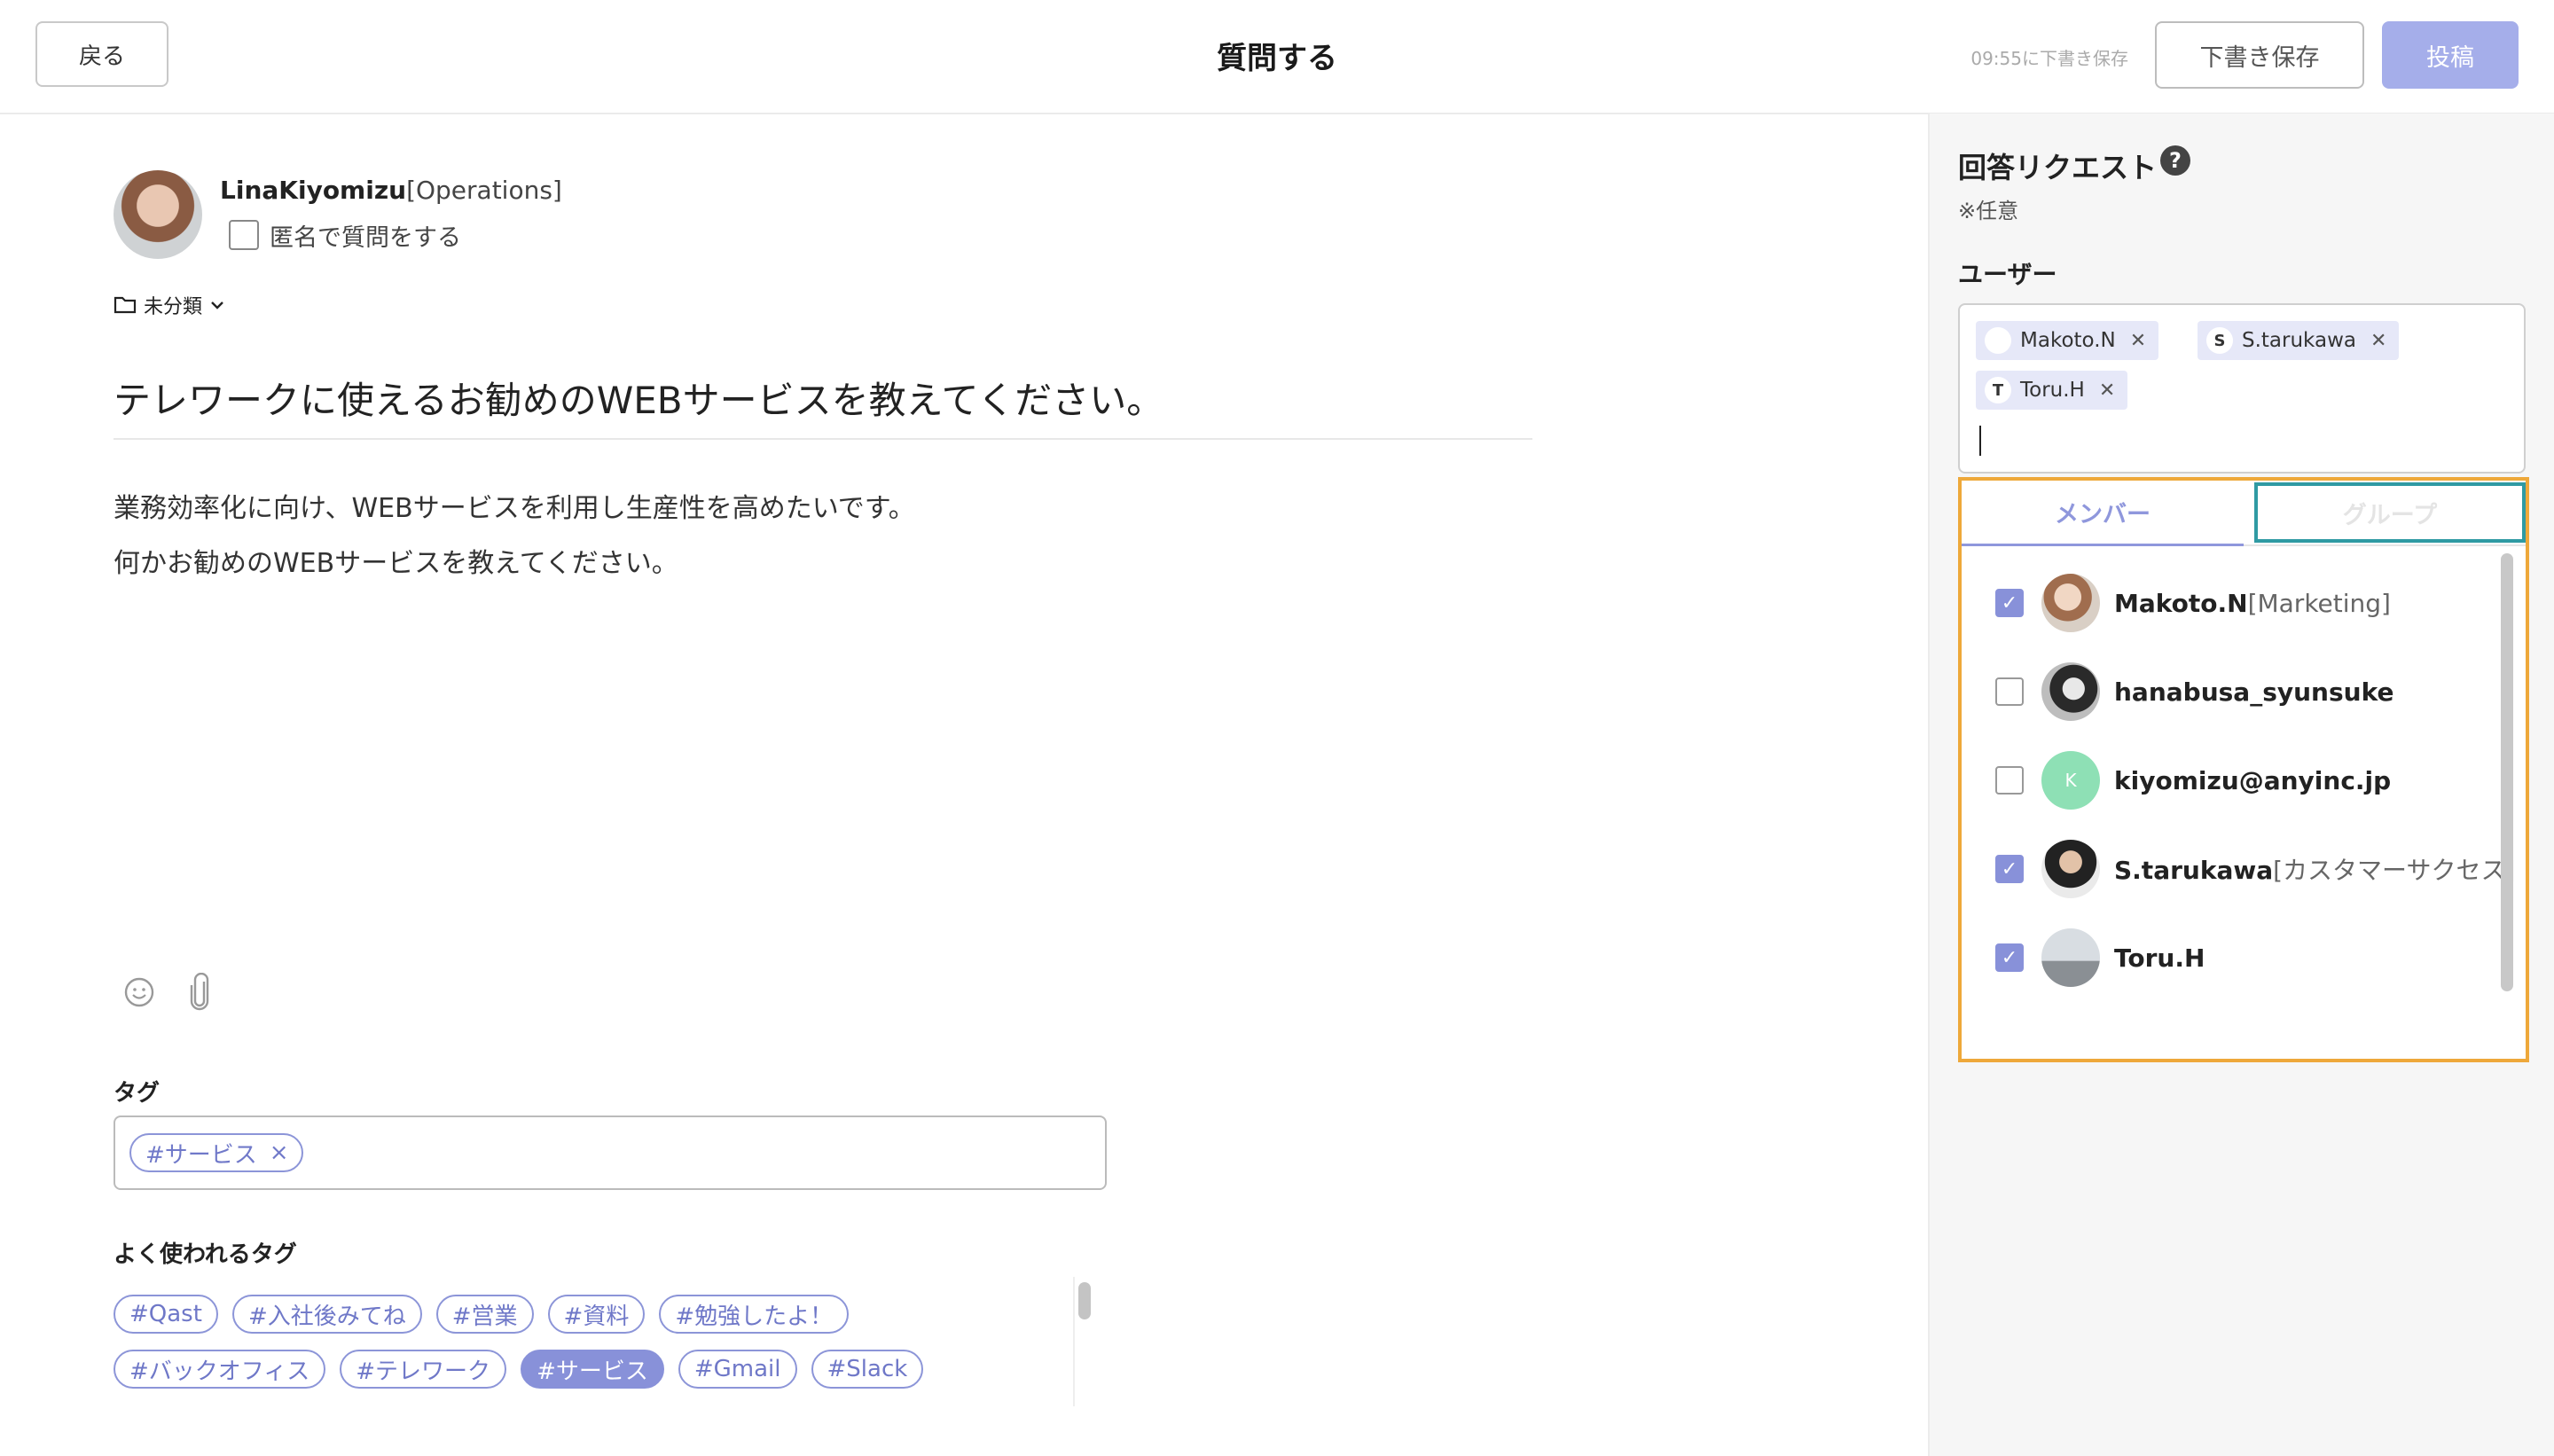 This screenshot has height=1456, width=2554. What do you see at coordinates (2394, 870) in the screenshot?
I see `member-dept: [カスタマーサクセス]` at bounding box center [2394, 870].